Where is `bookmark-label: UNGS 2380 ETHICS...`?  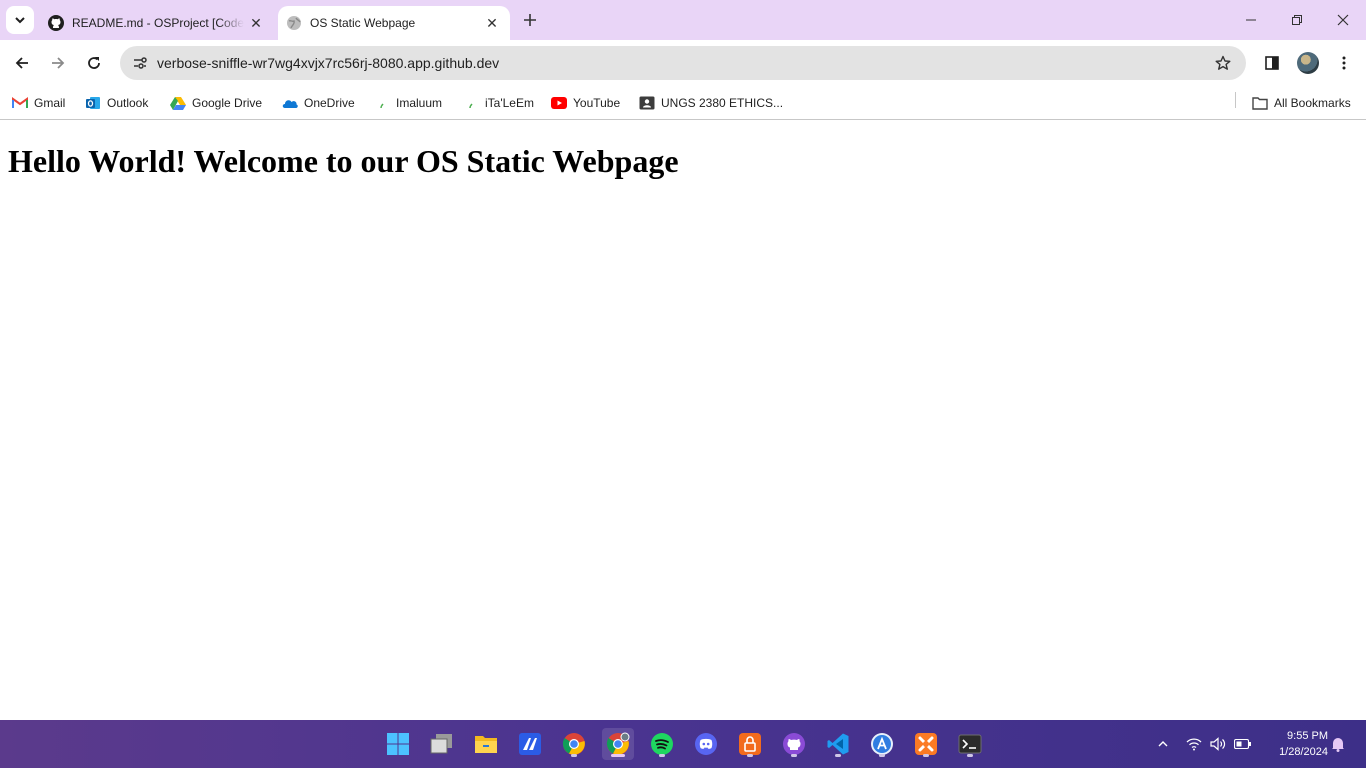 bookmark-label: UNGS 2380 ETHICS... is located at coordinates (722, 103).